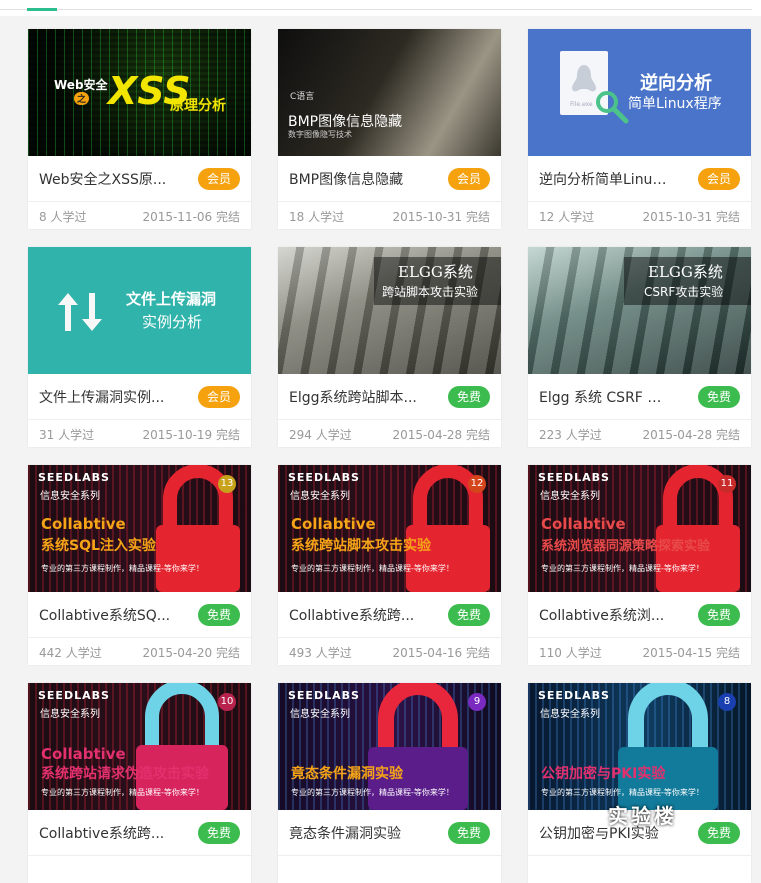  I want to click on learner-count: 18 人学过, so click(317, 217).